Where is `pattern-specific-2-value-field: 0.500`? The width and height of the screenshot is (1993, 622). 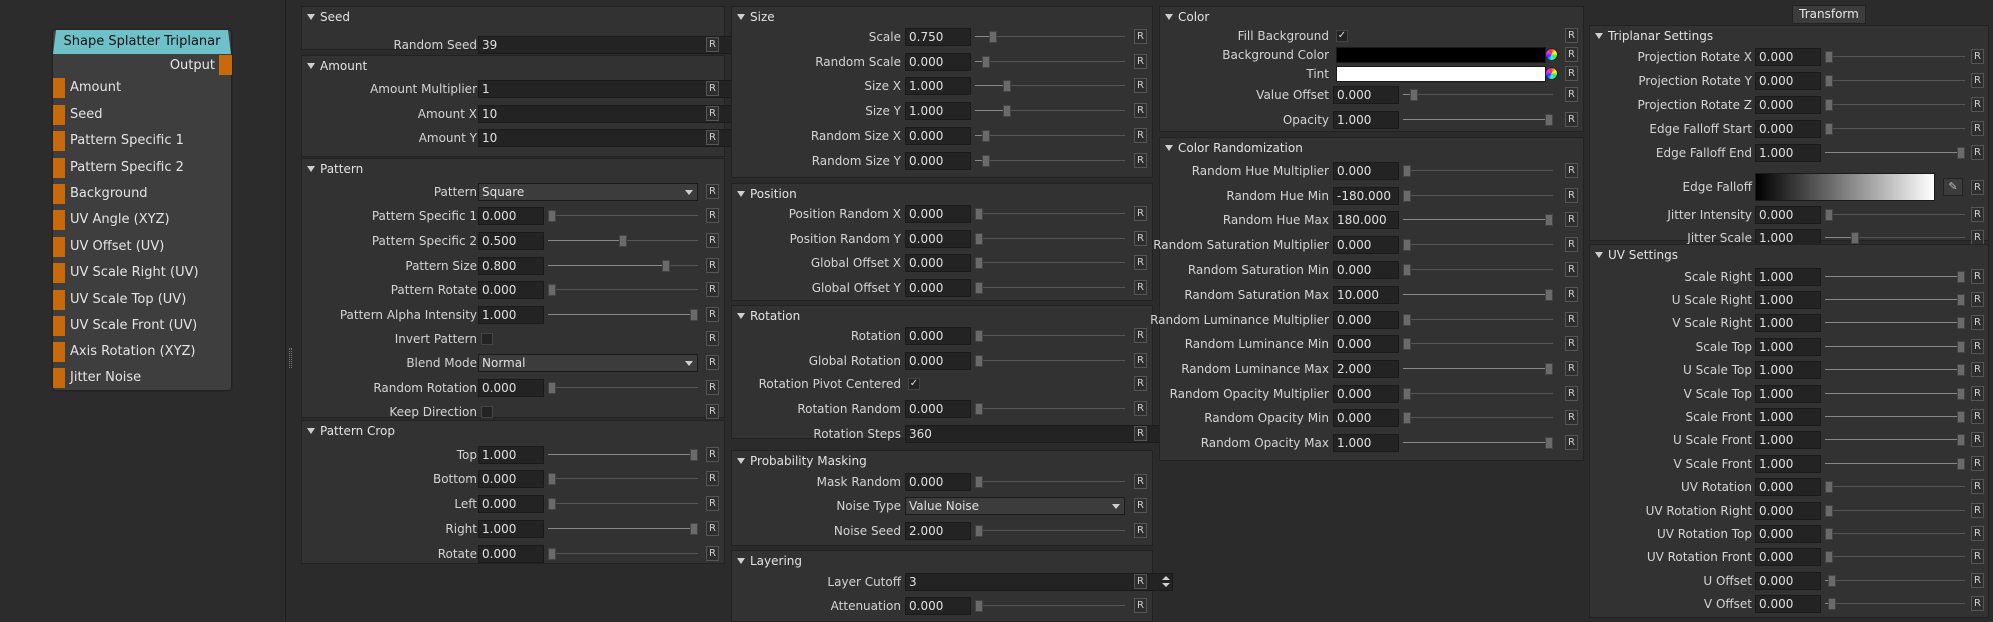
pattern-specific-2-value-field: 0.500 is located at coordinates (511, 241).